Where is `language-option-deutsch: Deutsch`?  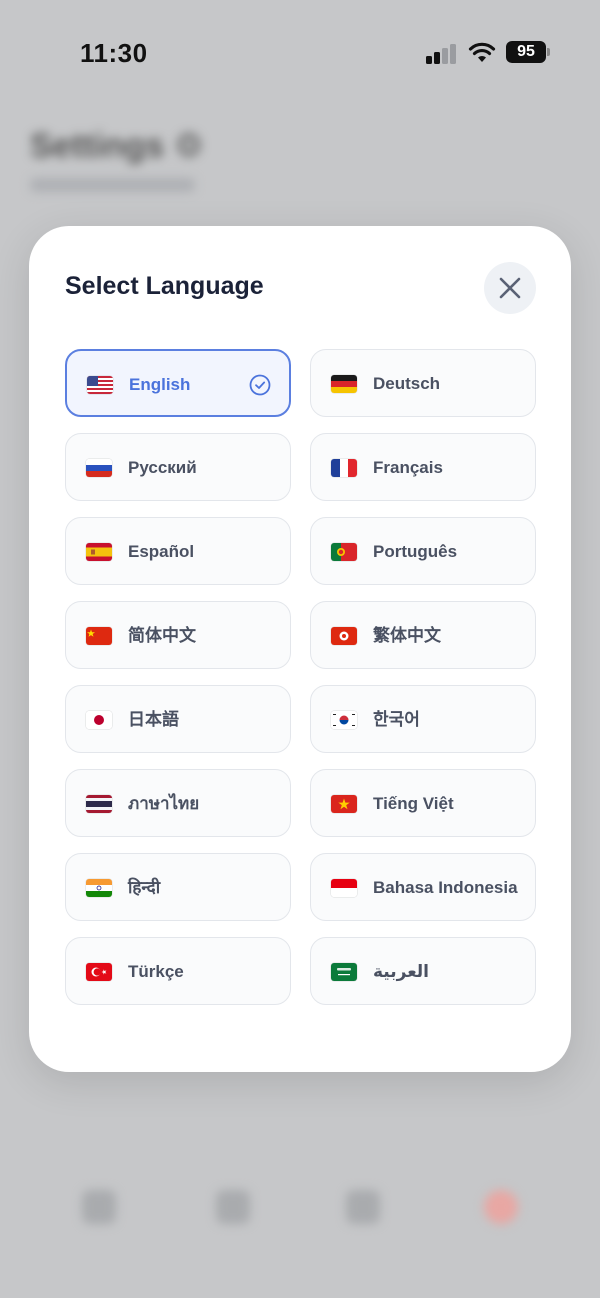 language-option-deutsch: Deutsch is located at coordinates (423, 383).